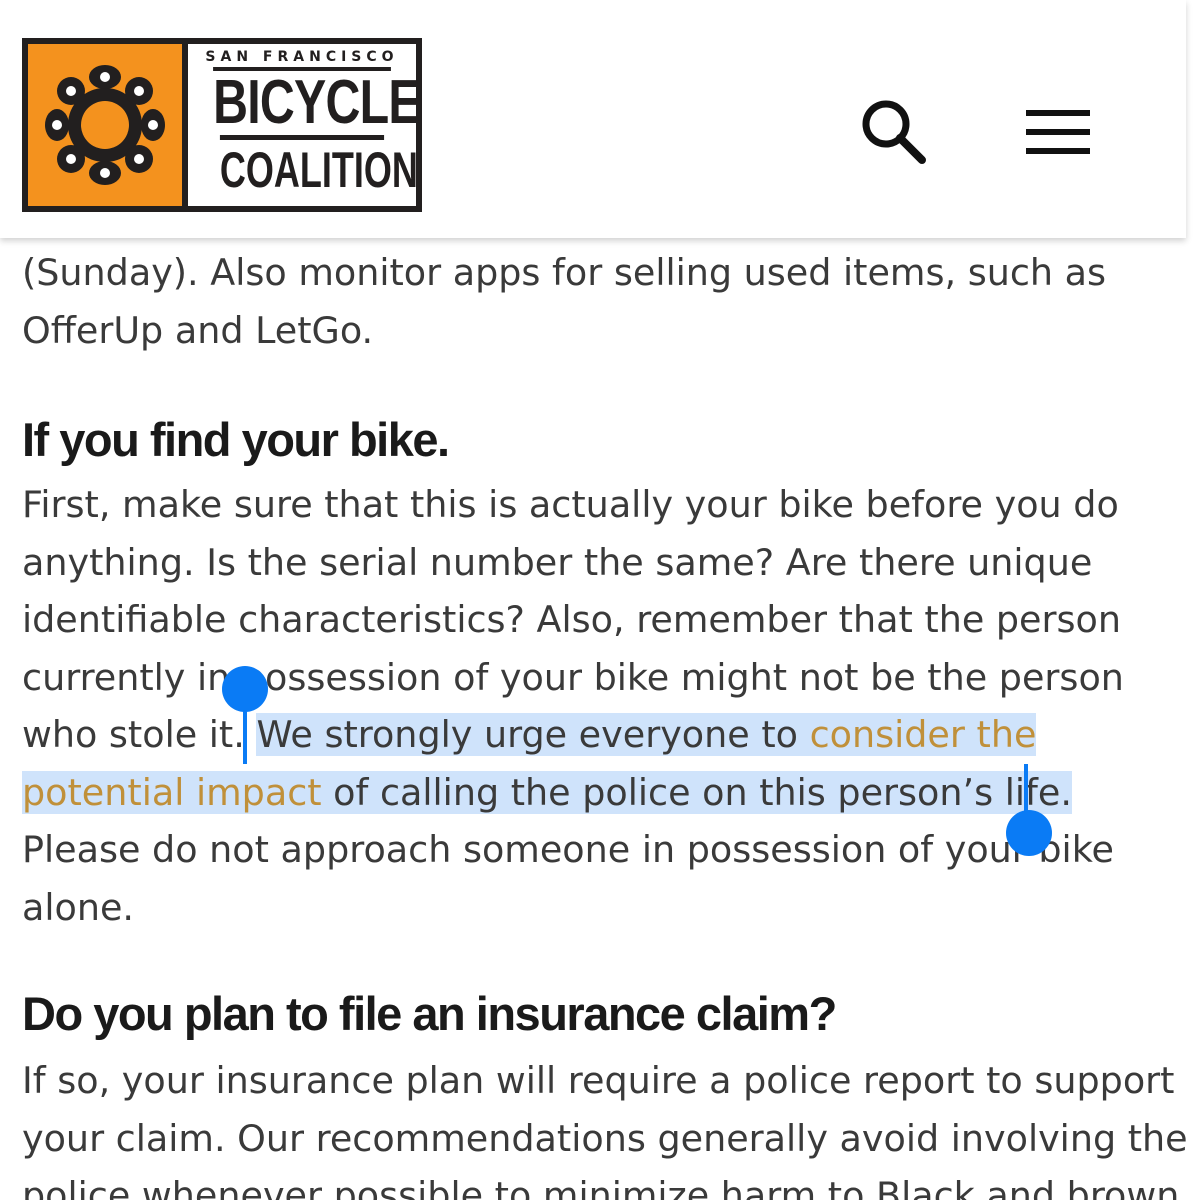 The height and width of the screenshot is (1200, 1200). I want to click on selected-text-segment: We strongly urge everyone to, so click(533, 734).